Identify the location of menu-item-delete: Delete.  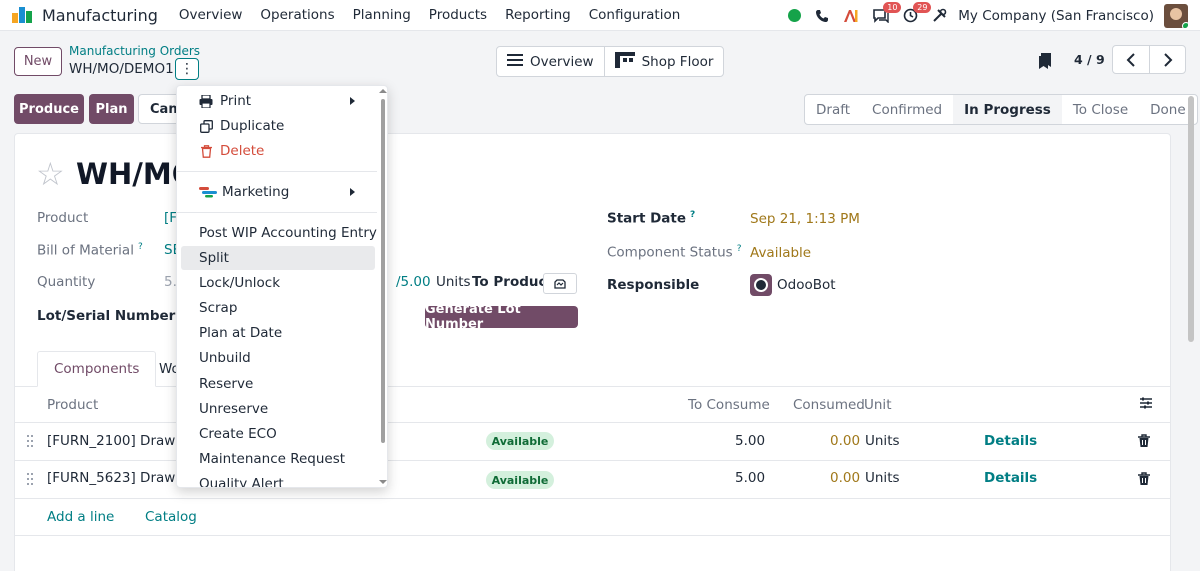
(277, 151).